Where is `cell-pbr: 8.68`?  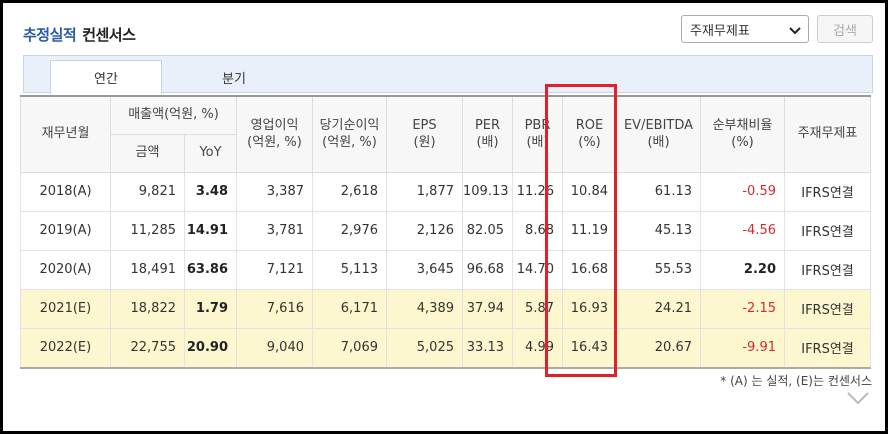
cell-pbr: 8.68 is located at coordinates (537, 230).